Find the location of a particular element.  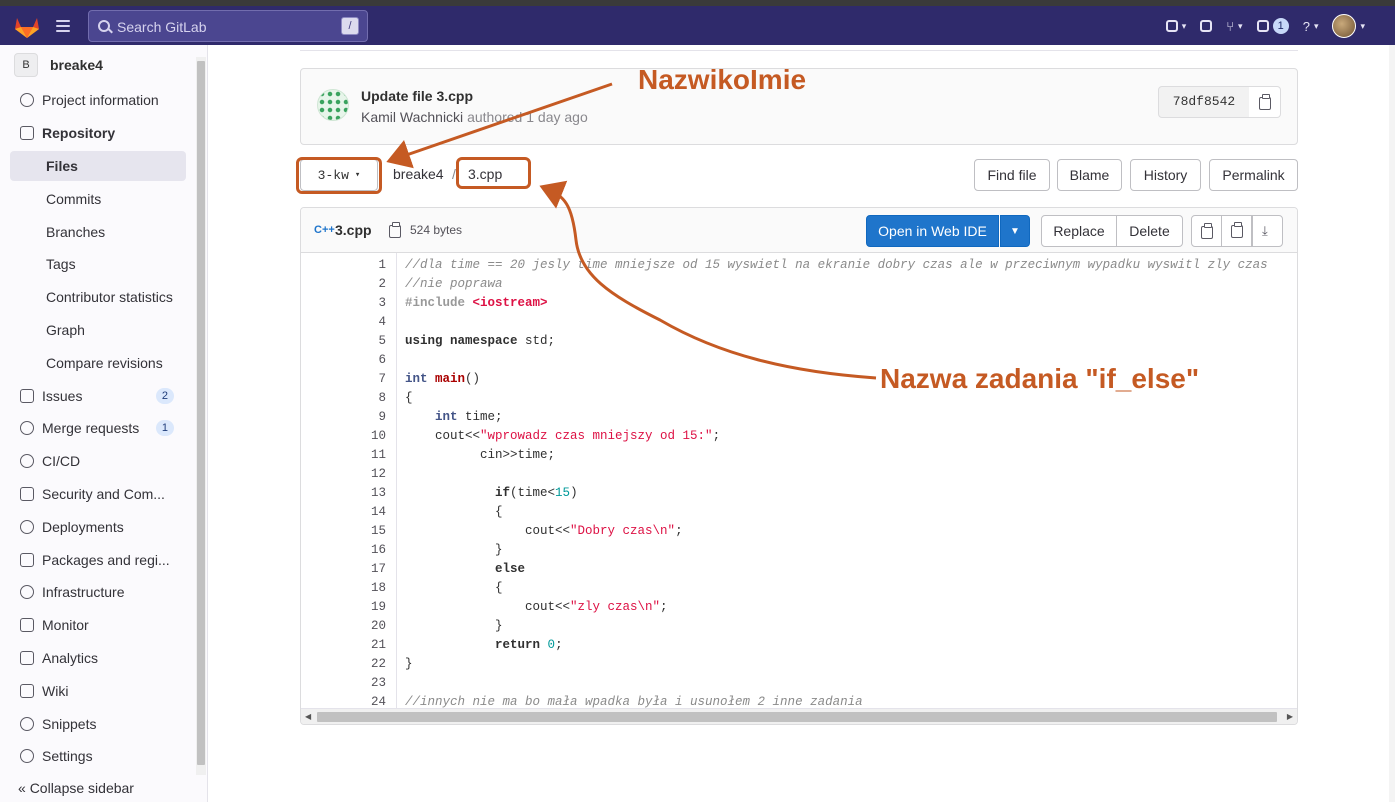

sidebar-item-merge-requests: Merge requests 1 is located at coordinates (98, 428).